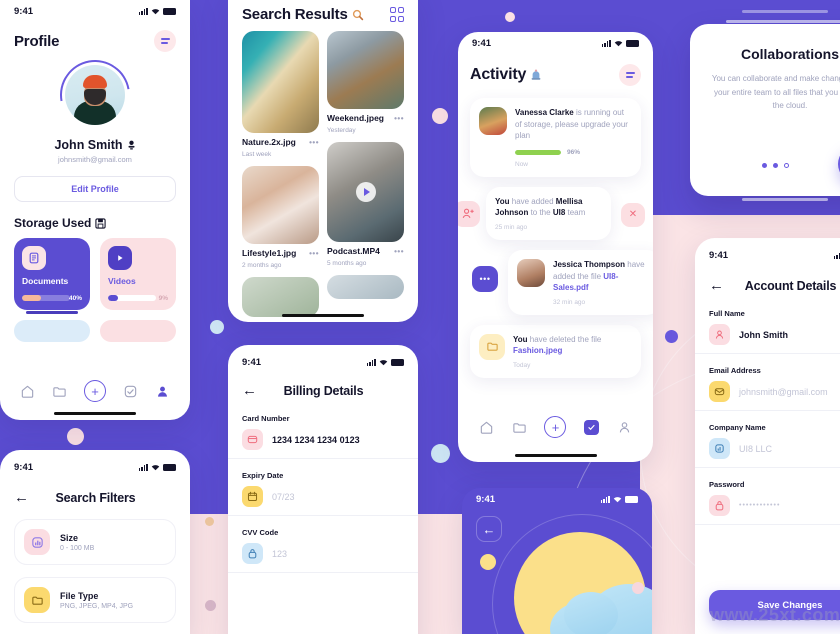 This screenshot has width=840, height=634. I want to click on page-title-row: Search Results, so click(303, 14).